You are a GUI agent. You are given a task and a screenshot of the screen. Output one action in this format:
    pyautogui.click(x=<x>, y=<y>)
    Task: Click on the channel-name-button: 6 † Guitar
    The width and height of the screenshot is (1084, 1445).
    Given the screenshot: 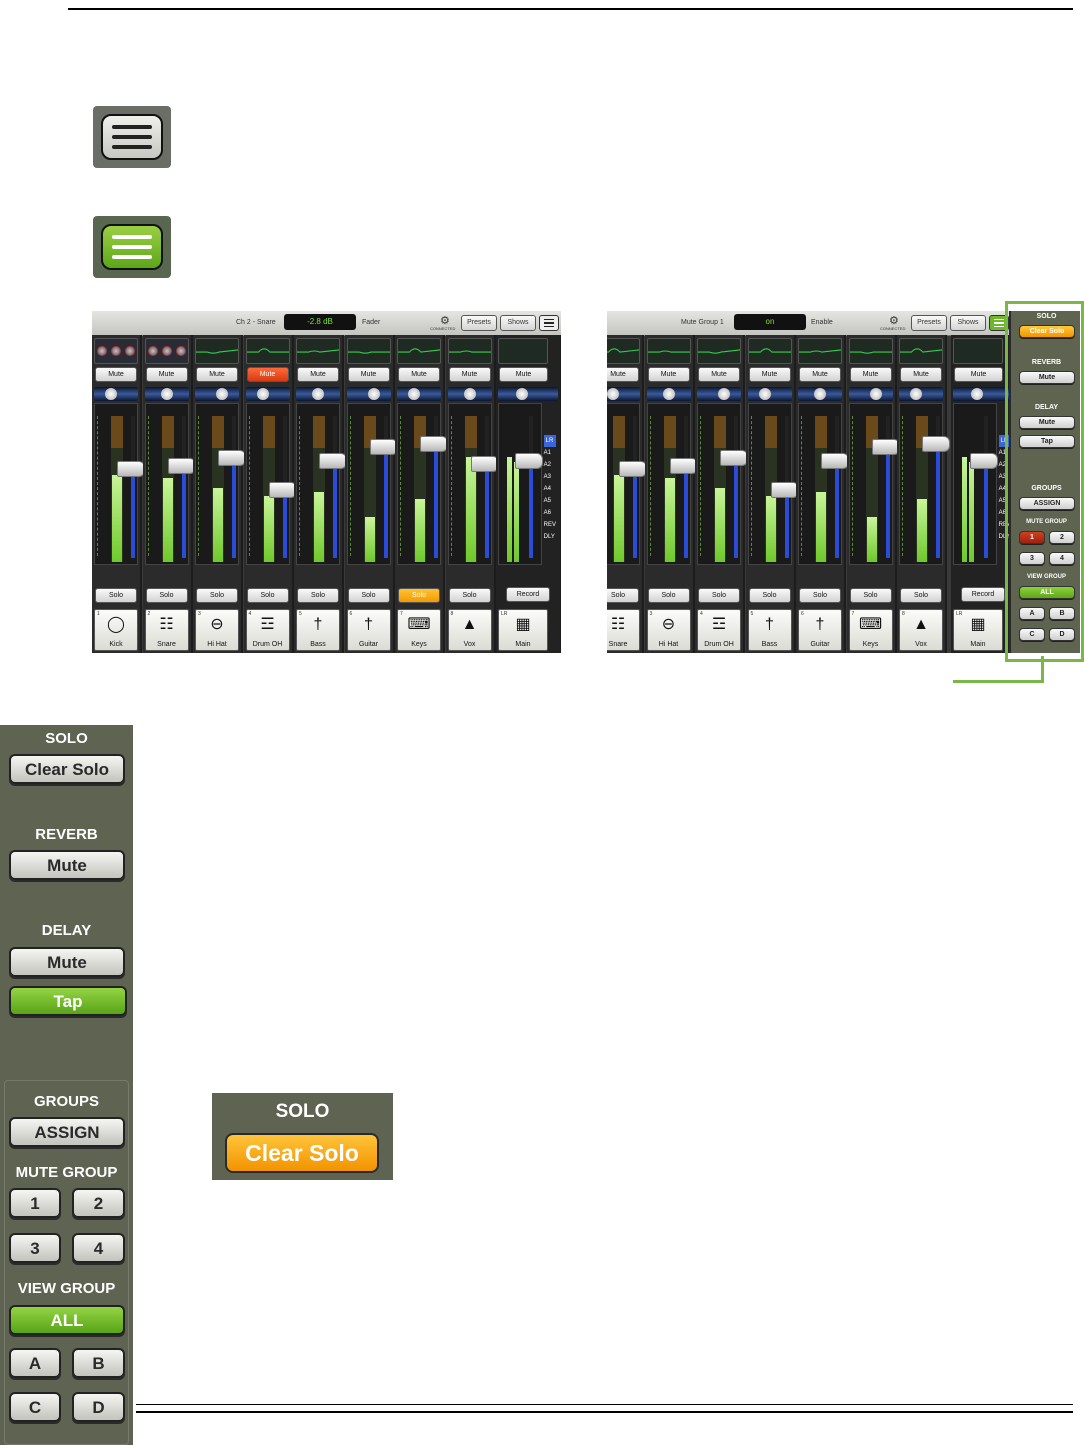 What is the action you would take?
    pyautogui.click(x=820, y=630)
    